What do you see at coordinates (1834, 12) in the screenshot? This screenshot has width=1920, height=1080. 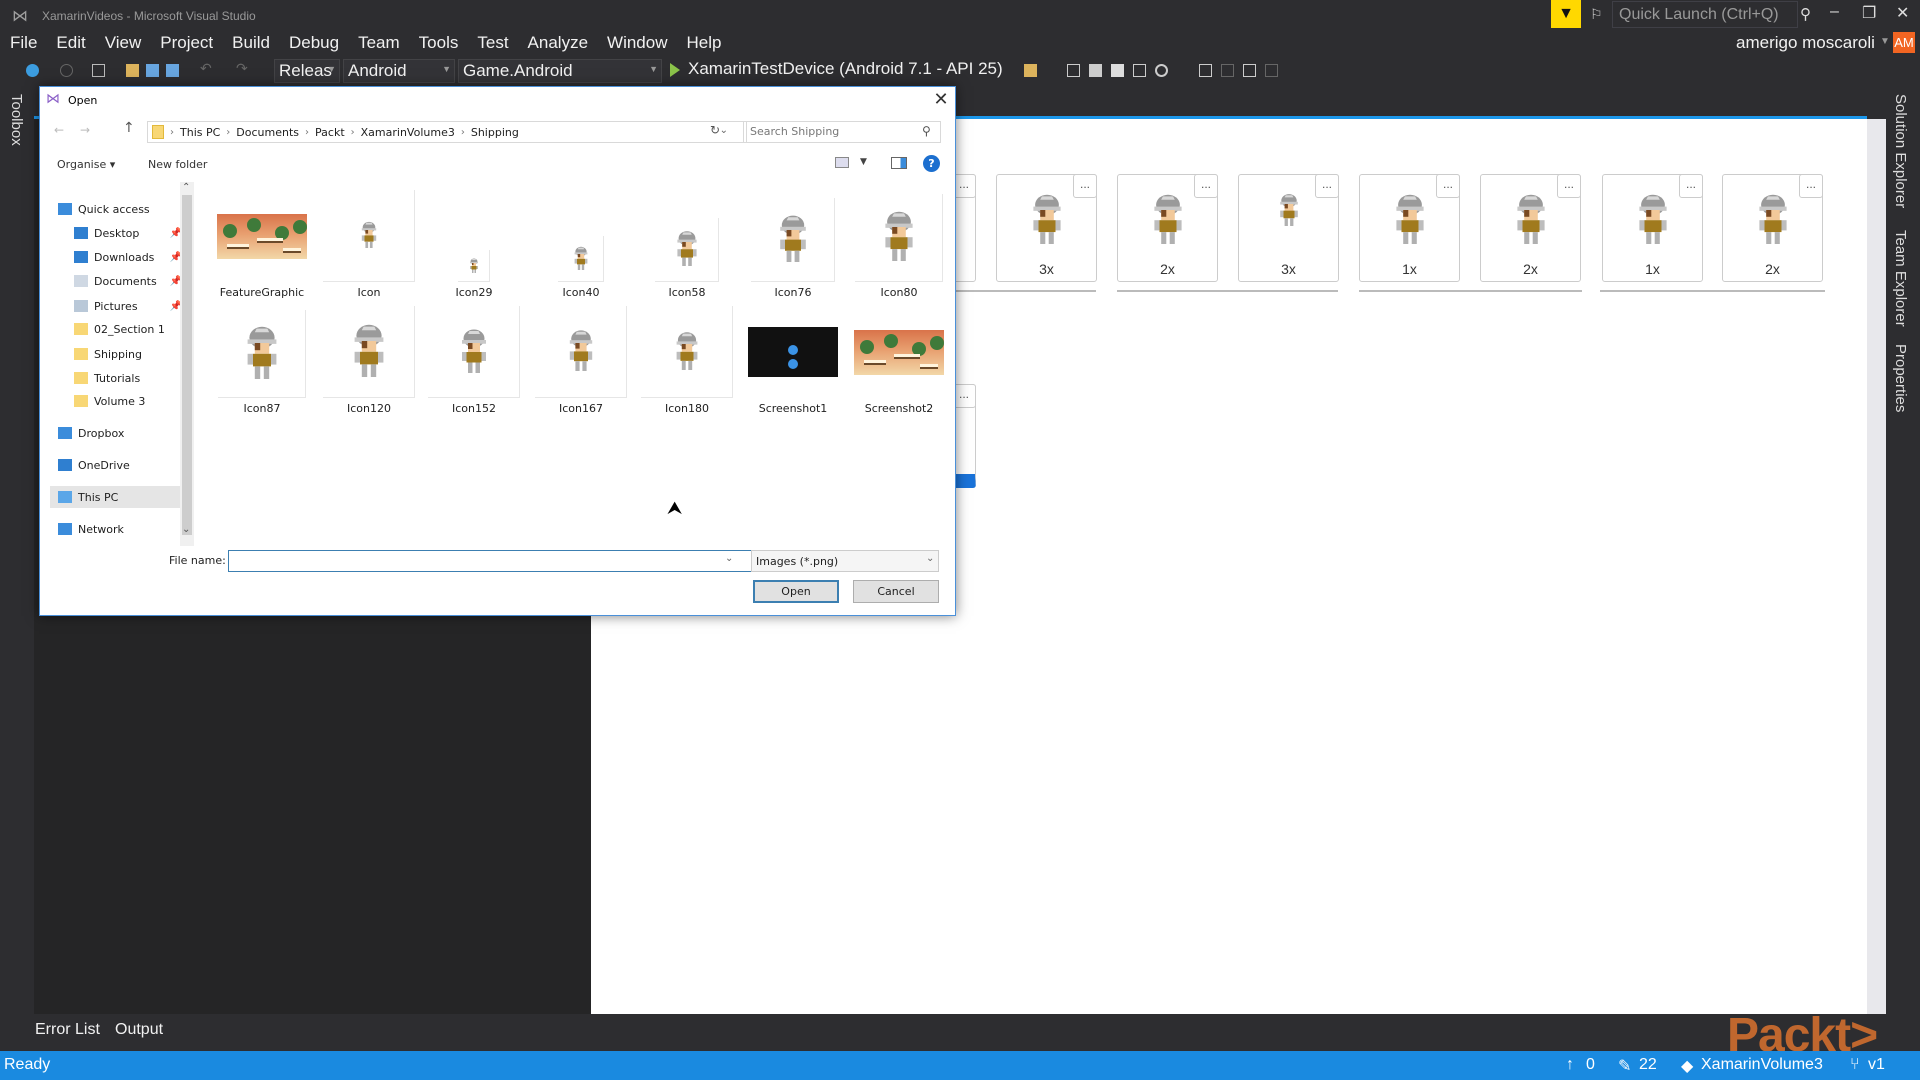 I see `minimize-button: –` at bounding box center [1834, 12].